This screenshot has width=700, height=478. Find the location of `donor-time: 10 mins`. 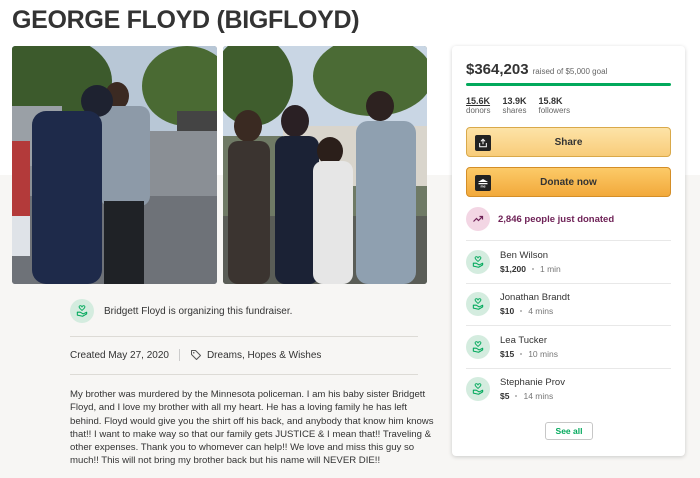

donor-time: 10 mins is located at coordinates (543, 354).